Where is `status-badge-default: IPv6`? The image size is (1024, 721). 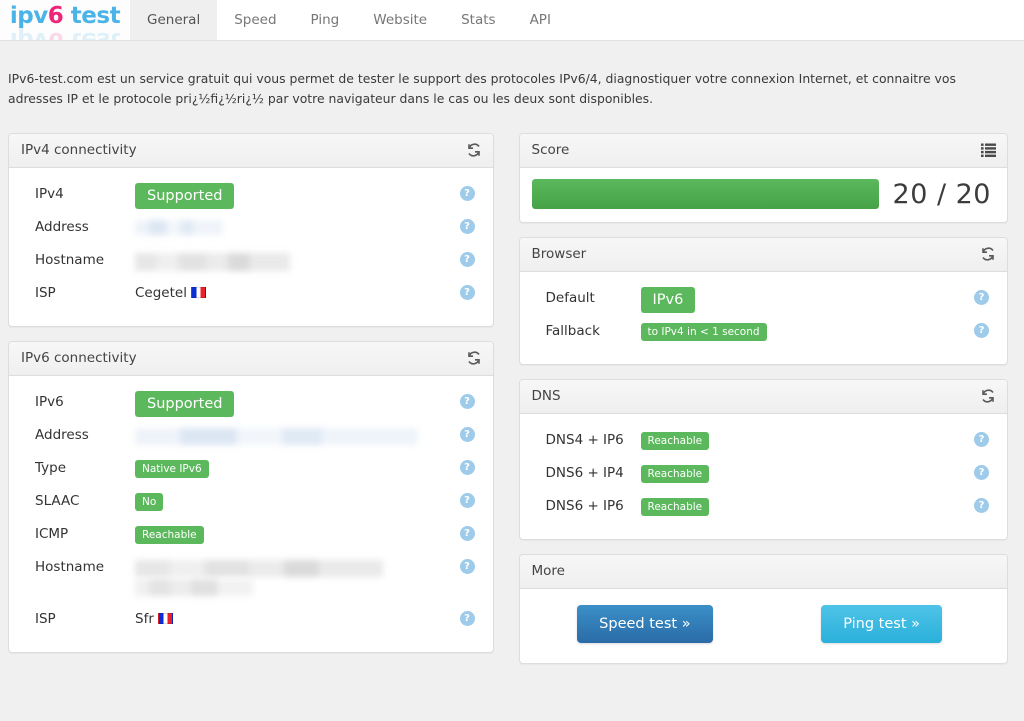 status-badge-default: IPv6 is located at coordinates (668, 300).